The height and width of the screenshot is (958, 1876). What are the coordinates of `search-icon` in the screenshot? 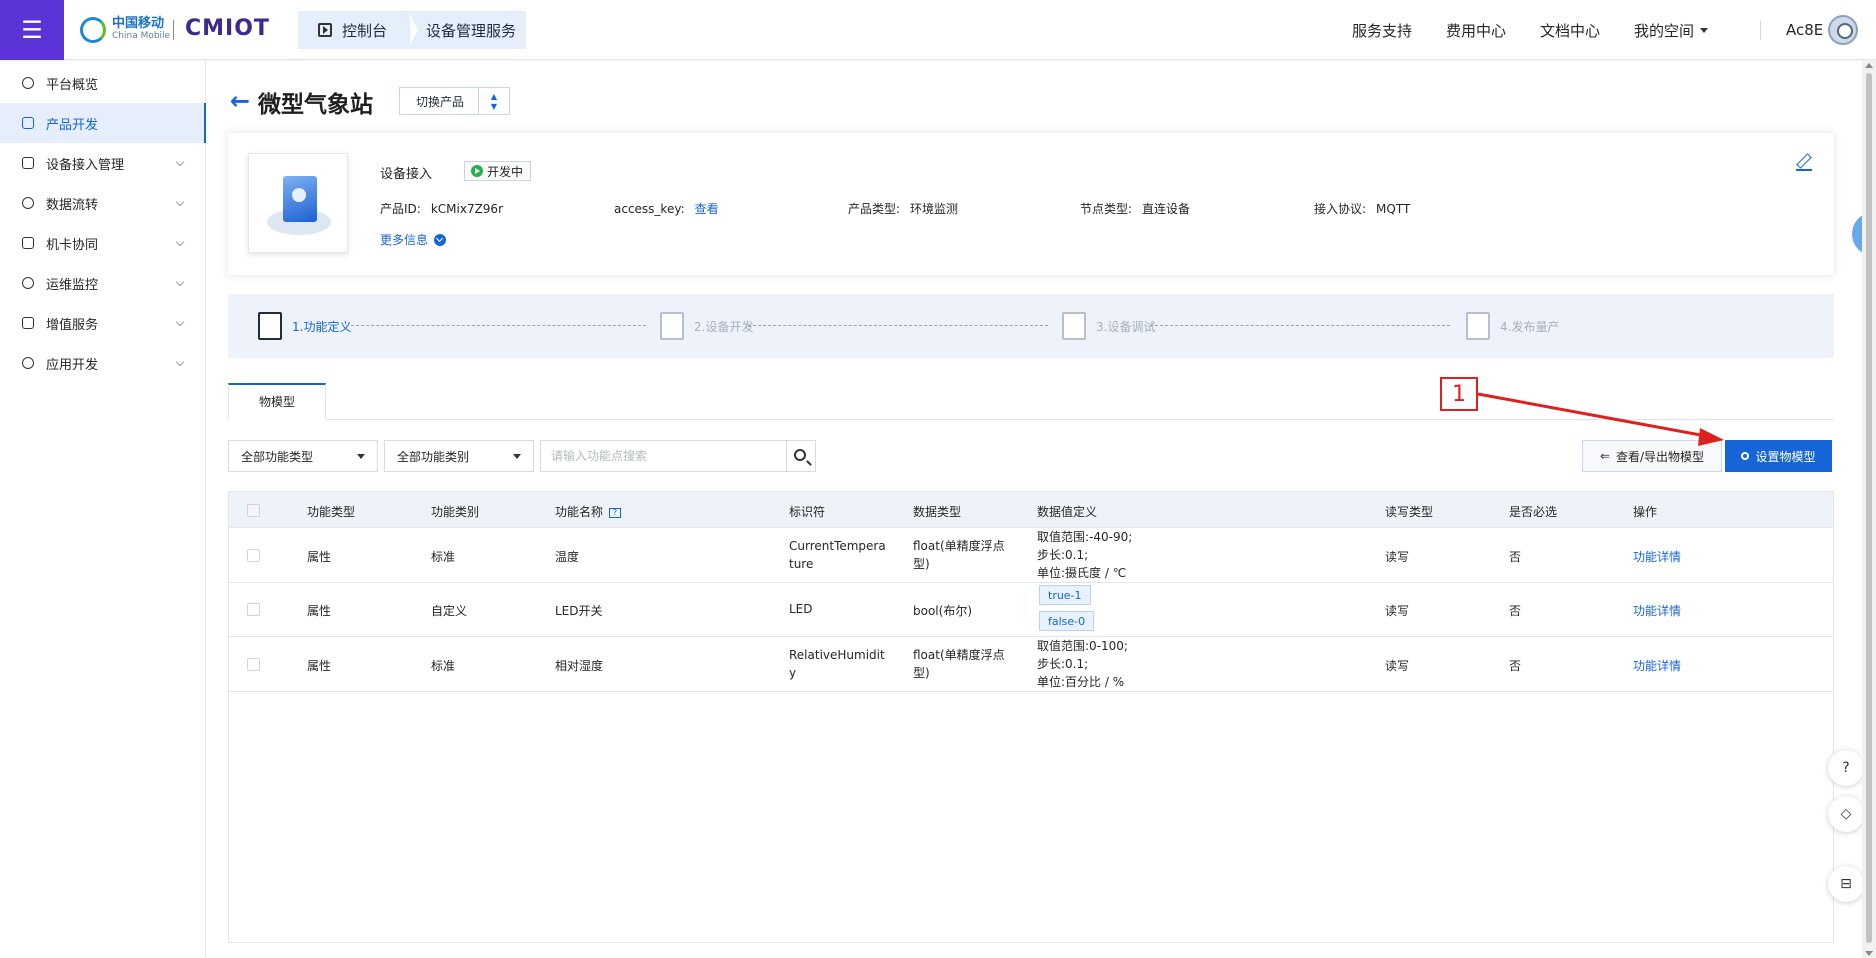 It's located at (800, 455).